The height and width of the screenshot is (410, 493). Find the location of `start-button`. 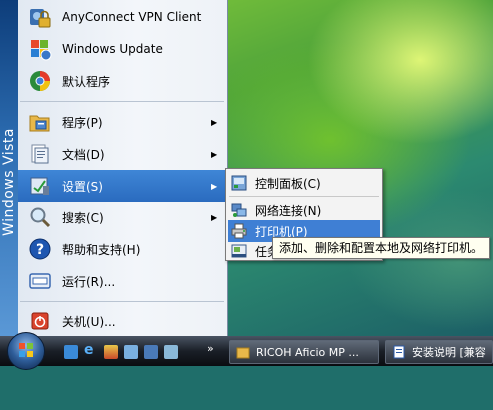

start-button is located at coordinates (26, 351).